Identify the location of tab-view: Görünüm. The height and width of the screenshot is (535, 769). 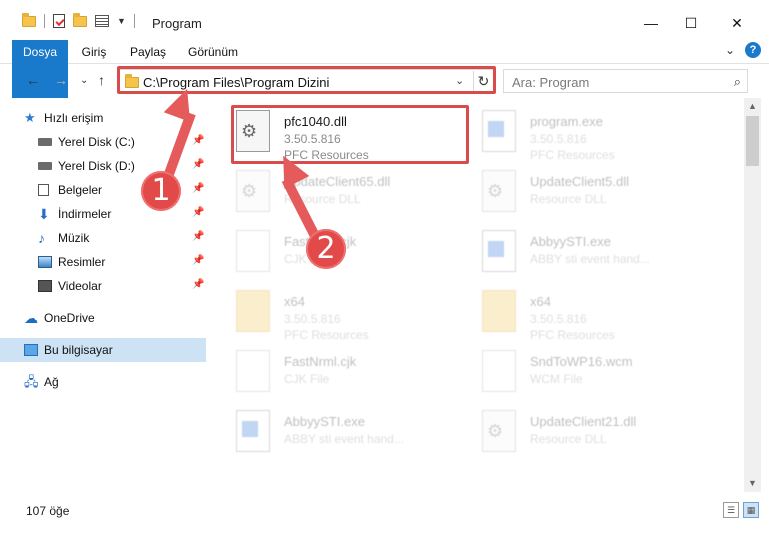
(213, 52).